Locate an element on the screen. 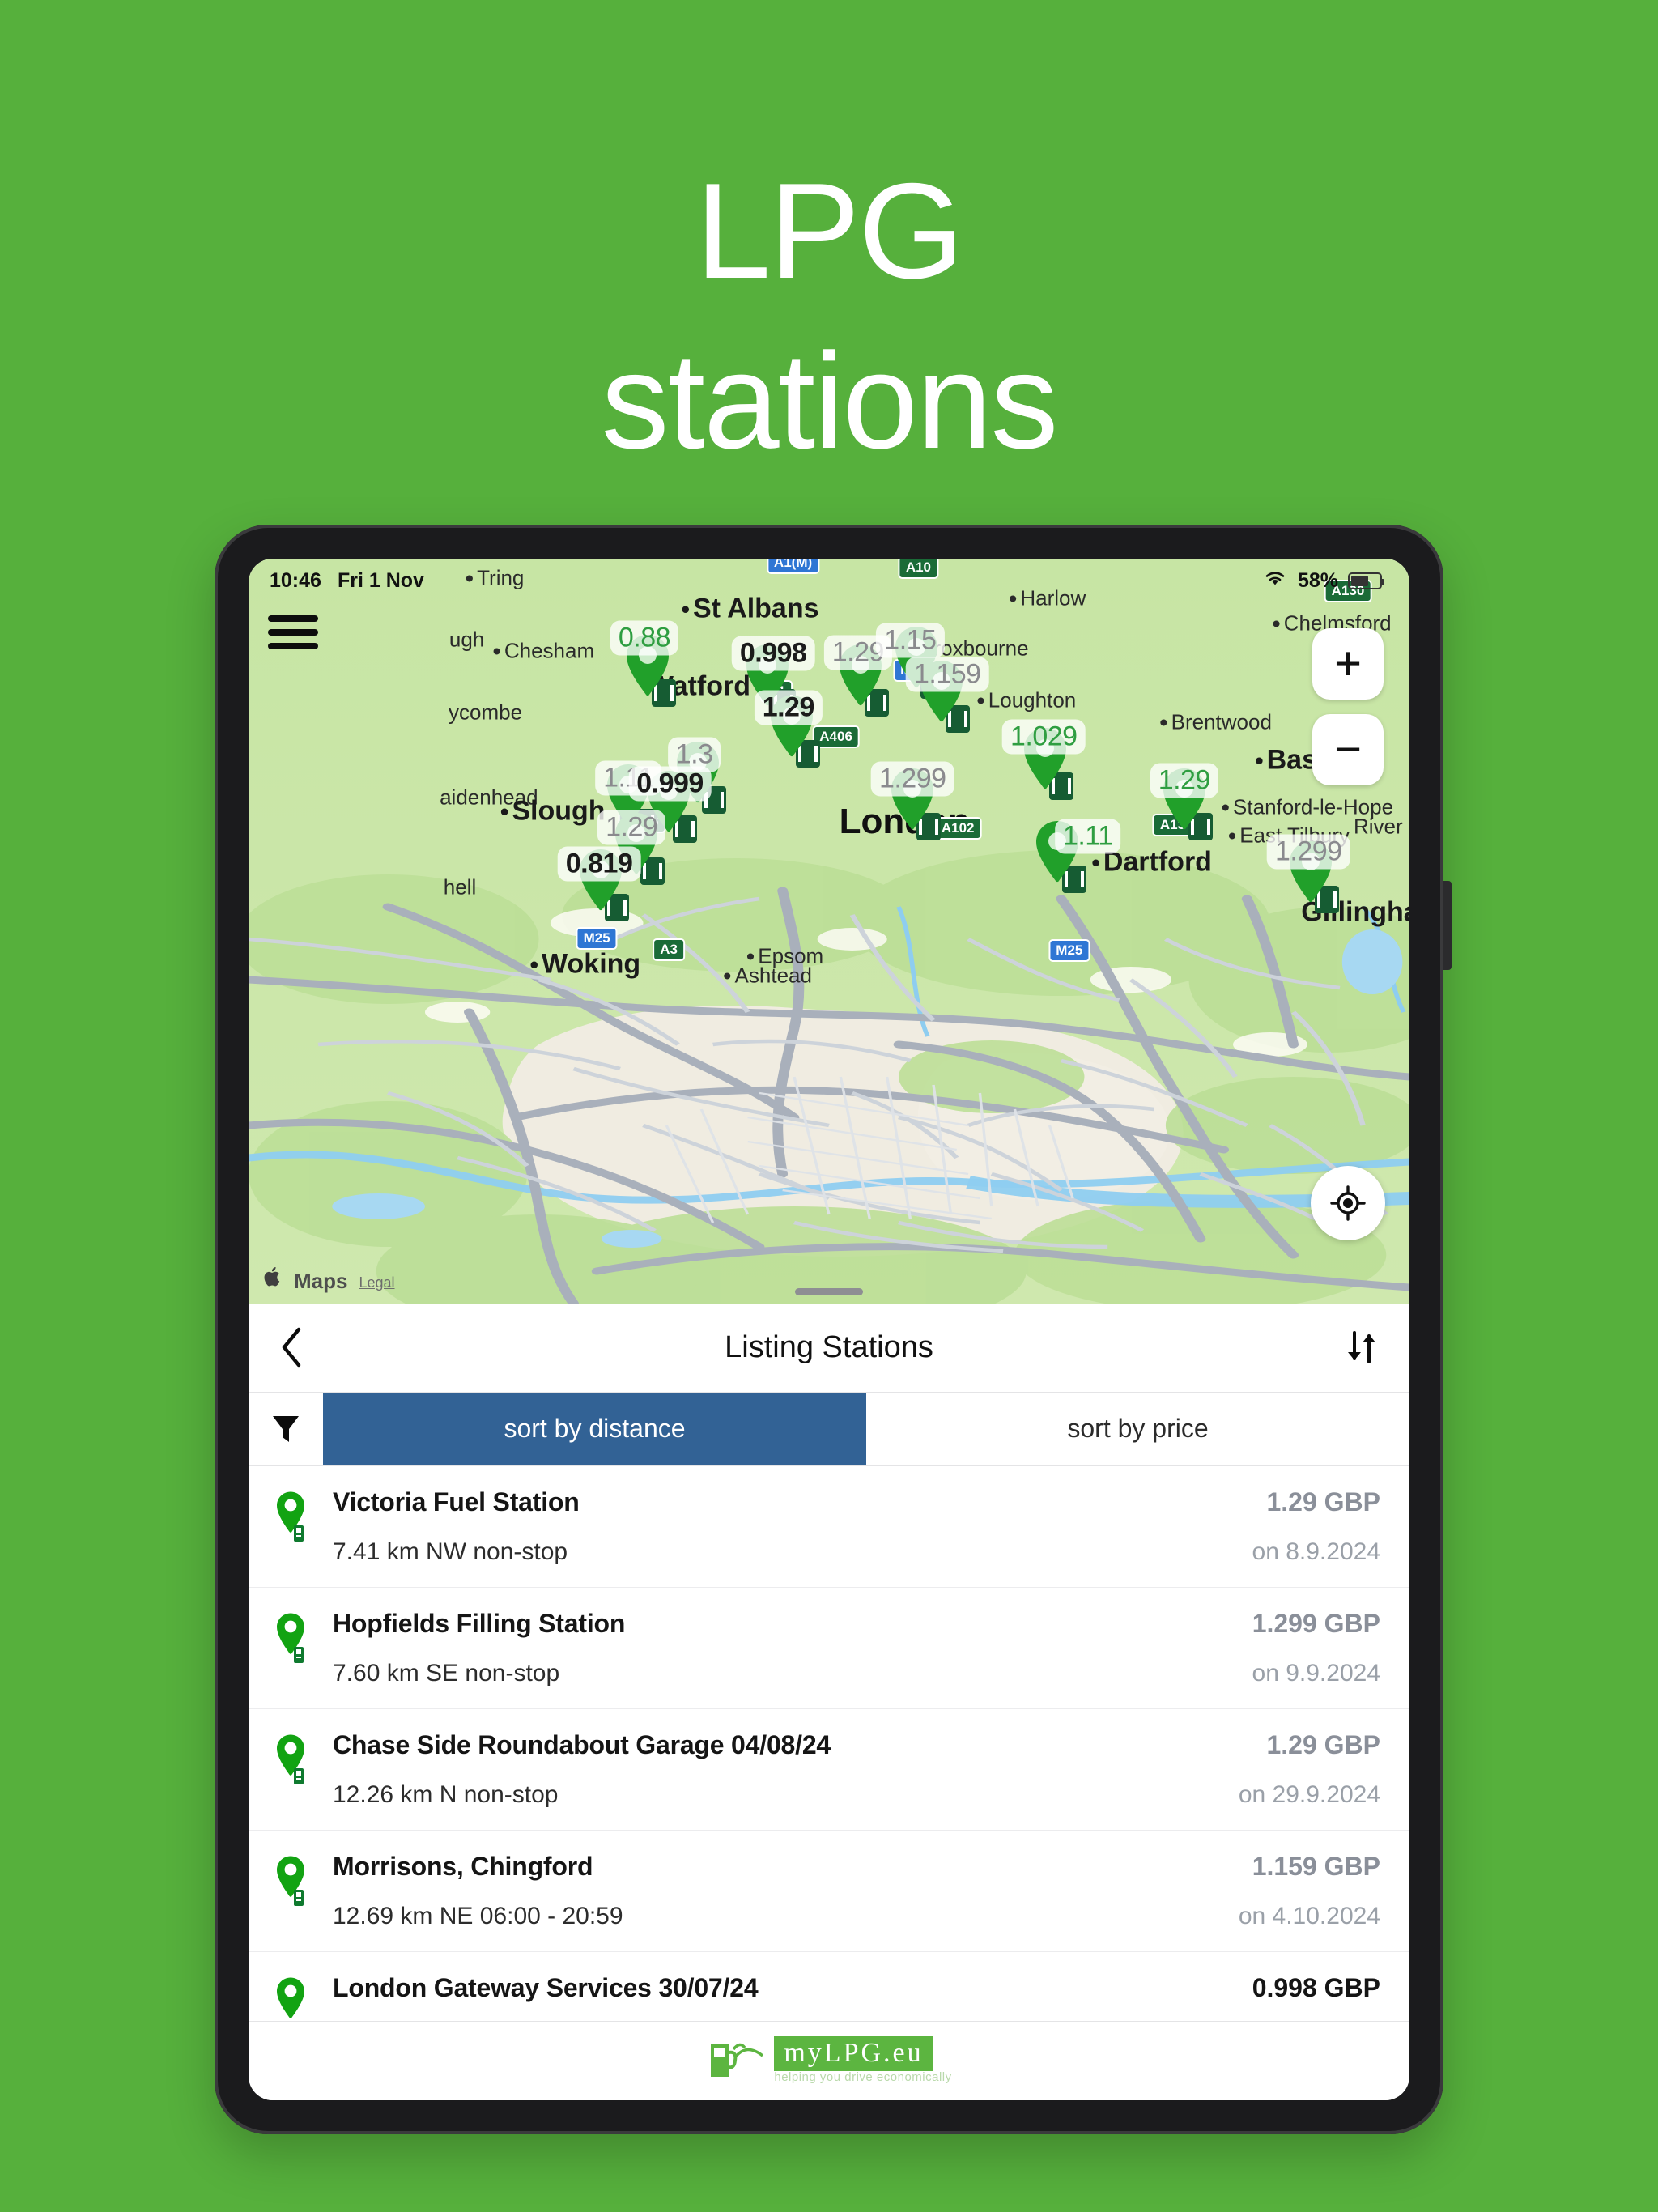 The height and width of the screenshot is (2212, 1658). station-name: Morrisons, Chingford is located at coordinates (463, 1867).